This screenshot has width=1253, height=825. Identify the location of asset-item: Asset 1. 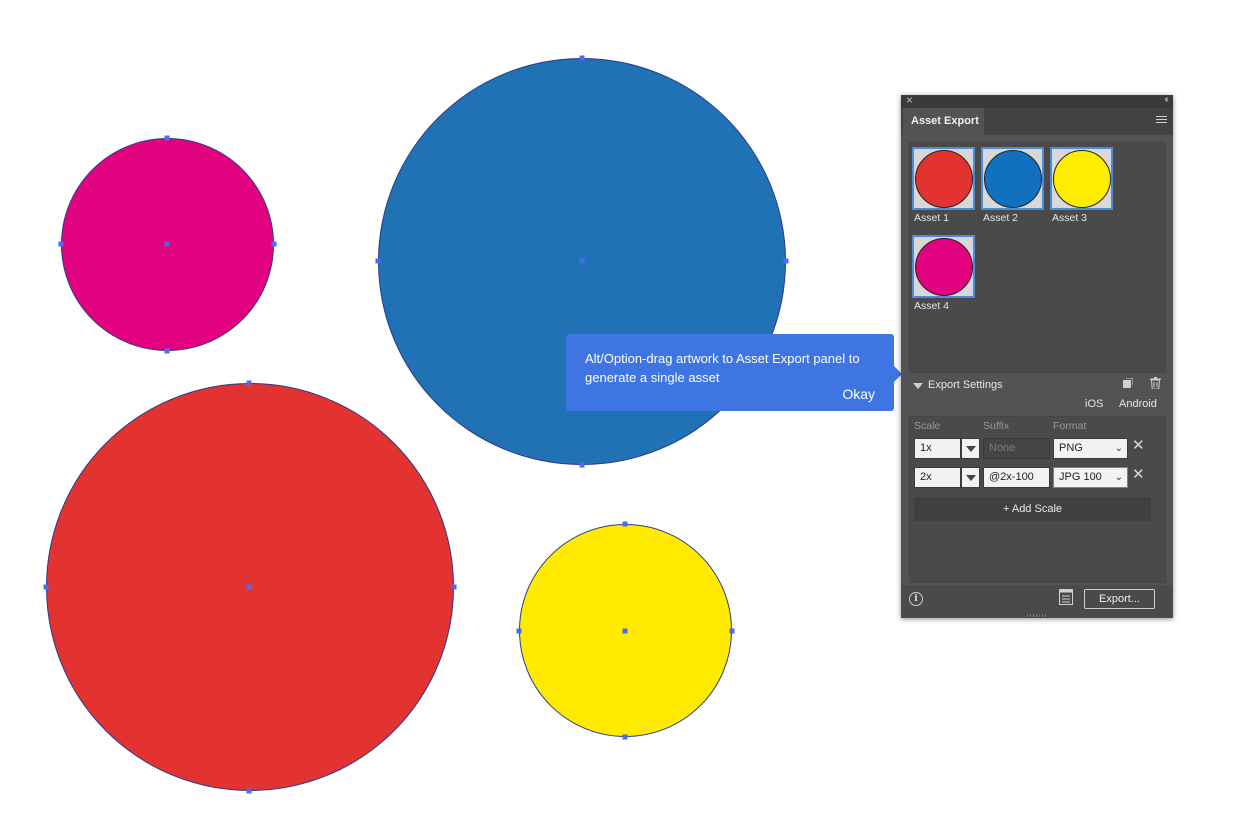
(945, 185).